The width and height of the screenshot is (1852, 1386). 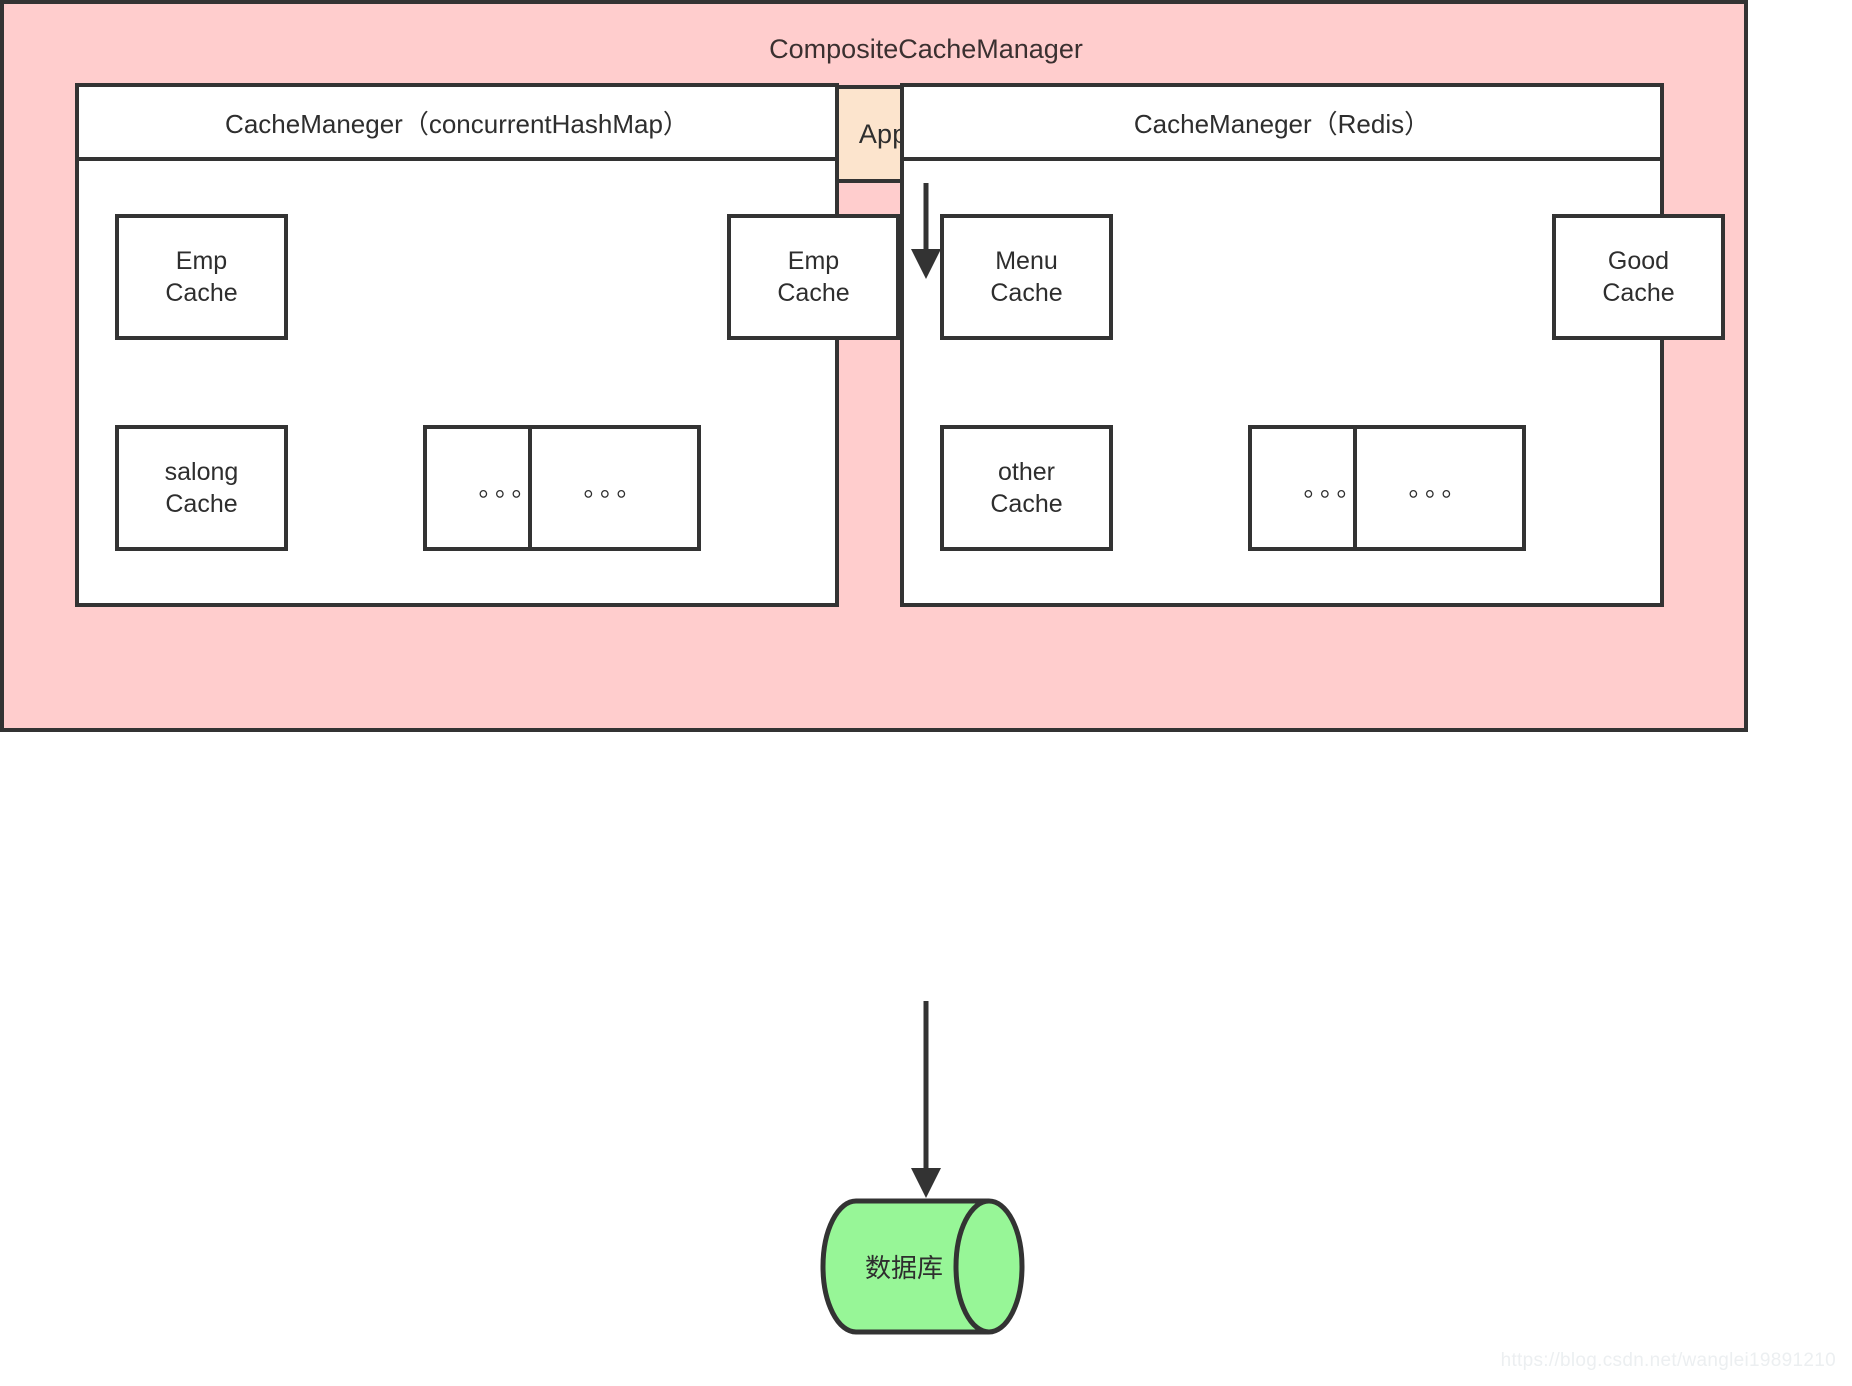 What do you see at coordinates (903, 1268) in the screenshot?
I see `database-label: 数据库` at bounding box center [903, 1268].